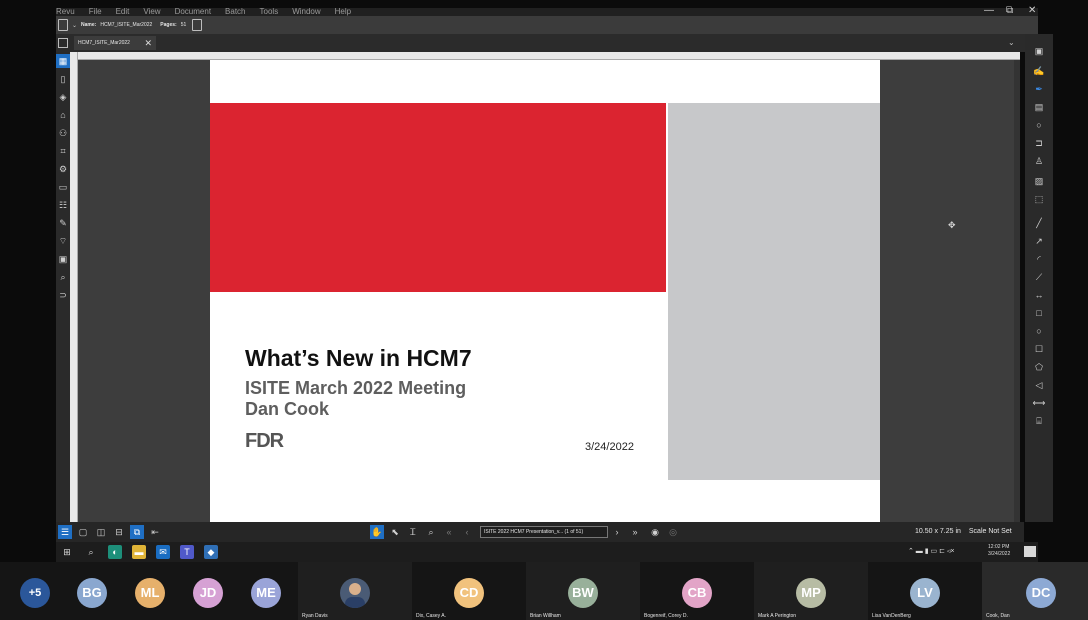 This screenshot has height=620, width=1088. Describe the element at coordinates (95, 12) in the screenshot. I see `menu-file: File` at that location.